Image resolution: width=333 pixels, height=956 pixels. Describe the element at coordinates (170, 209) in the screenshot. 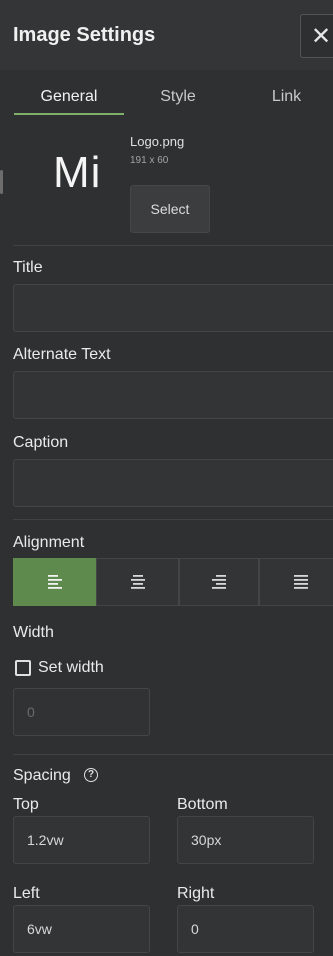

I see `select-image-button: Select` at that location.